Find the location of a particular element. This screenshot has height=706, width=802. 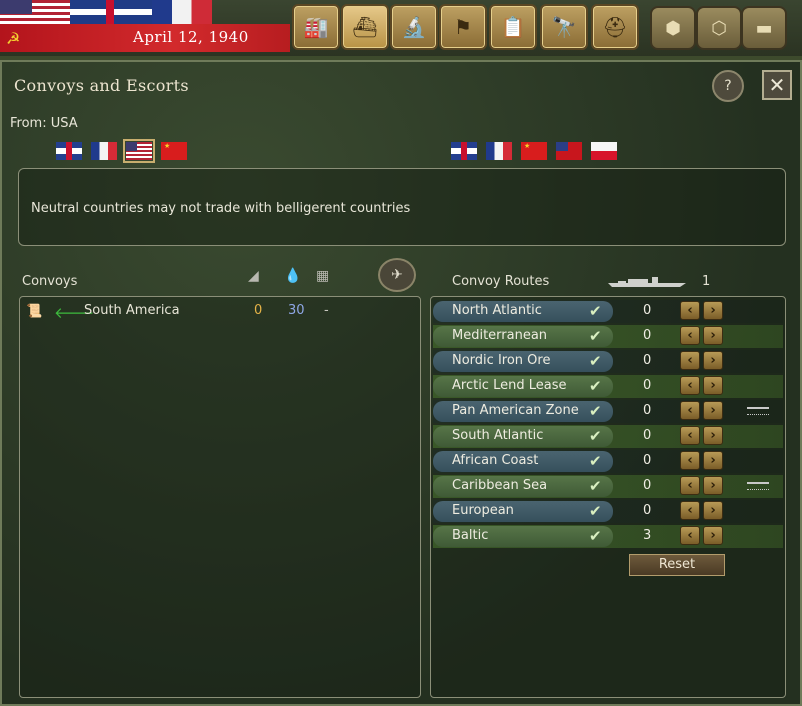

scroll-icon: 📜 is located at coordinates (34, 311).